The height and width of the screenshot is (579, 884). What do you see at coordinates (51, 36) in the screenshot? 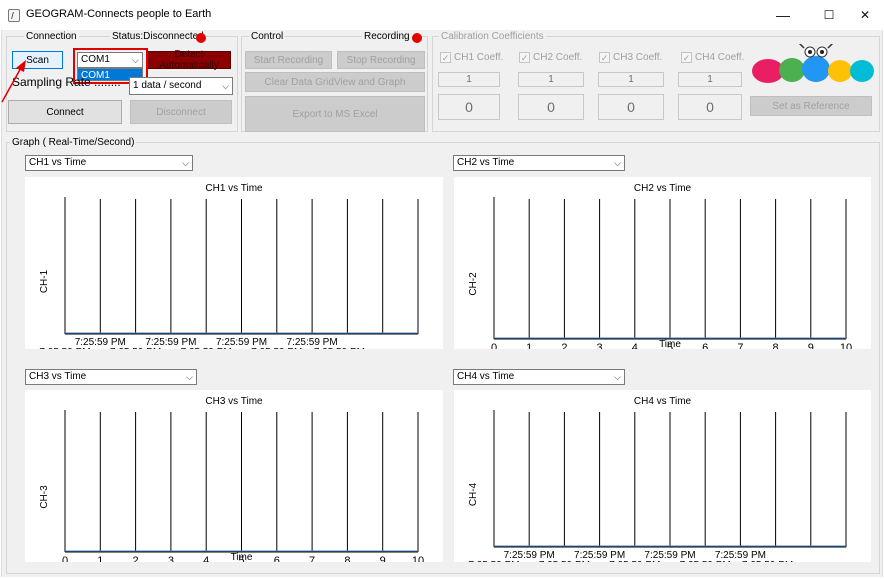
I see `connection-group-title: Connection` at bounding box center [51, 36].